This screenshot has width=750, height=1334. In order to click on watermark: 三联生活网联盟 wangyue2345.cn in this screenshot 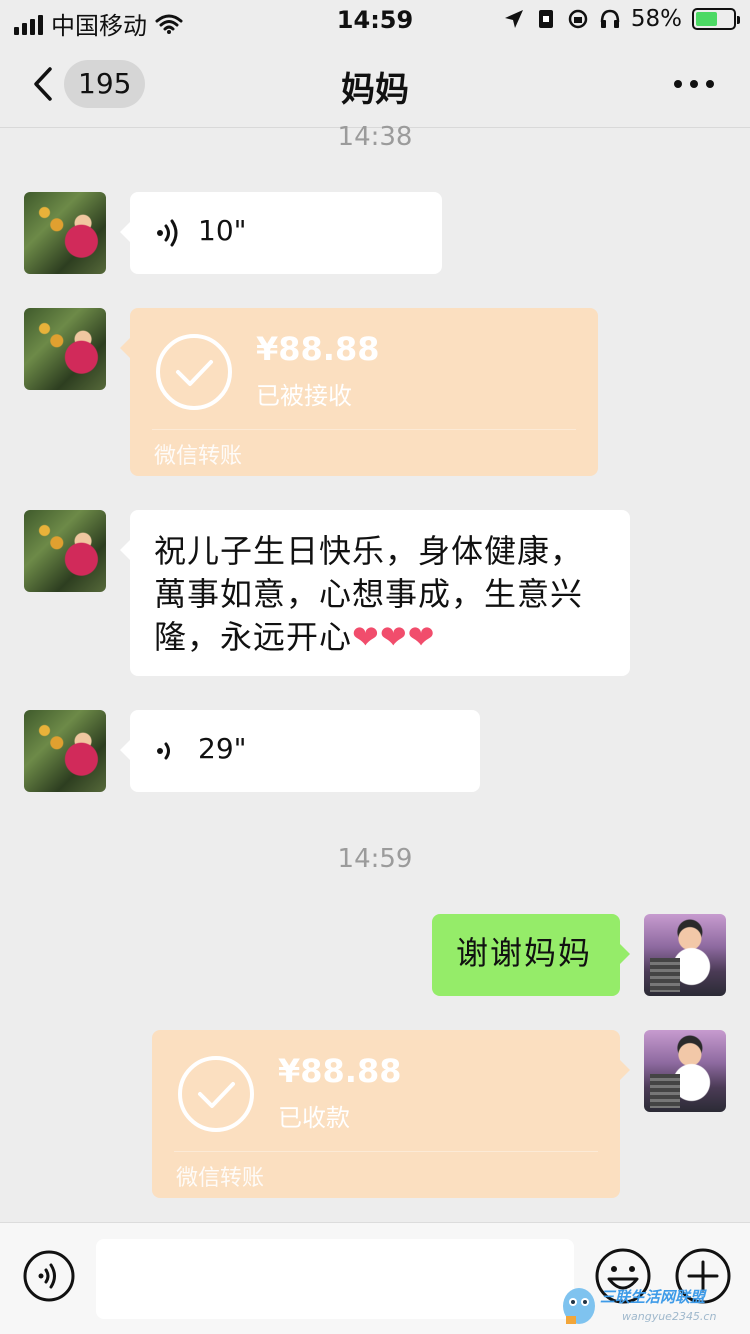, I will do `click(655, 1306)`.